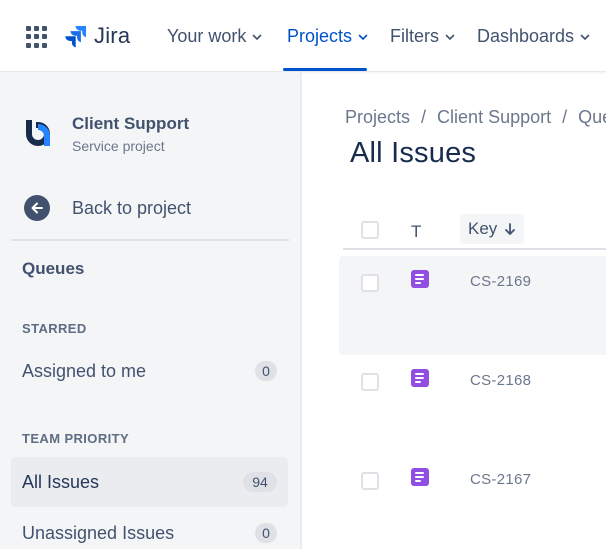 This screenshot has width=606, height=549. I want to click on nav-projects-label: Projects, so click(320, 36).